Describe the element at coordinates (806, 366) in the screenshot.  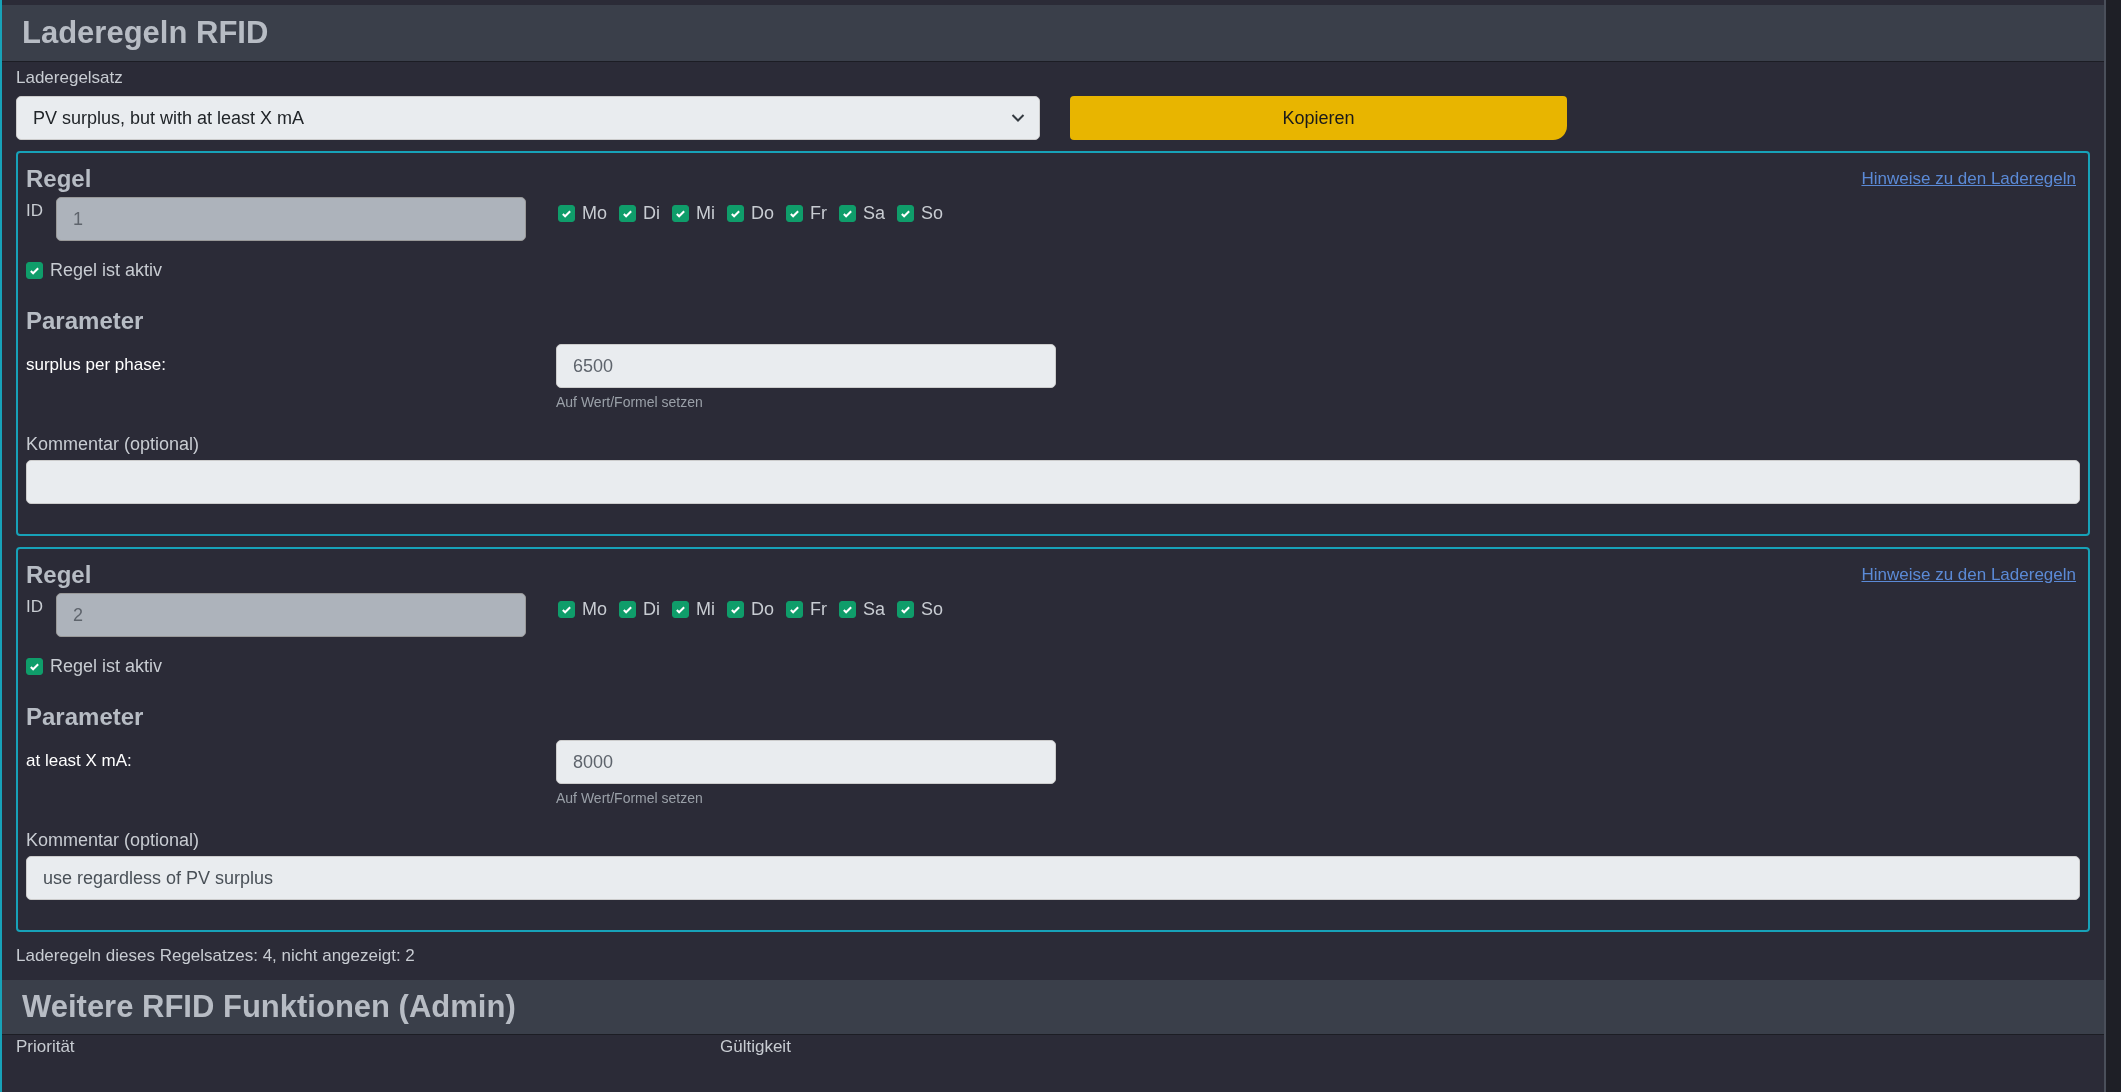
I see `parameter-field: 6500` at that location.